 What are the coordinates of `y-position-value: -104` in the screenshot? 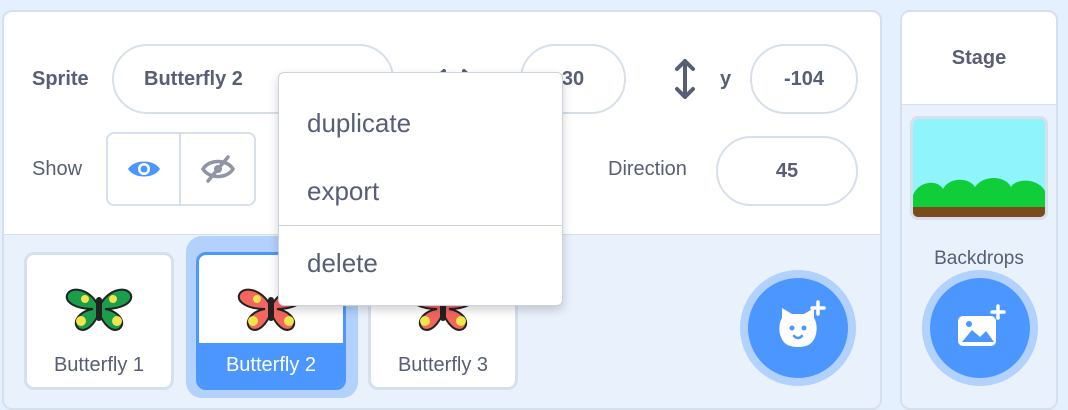 It's located at (804, 78).